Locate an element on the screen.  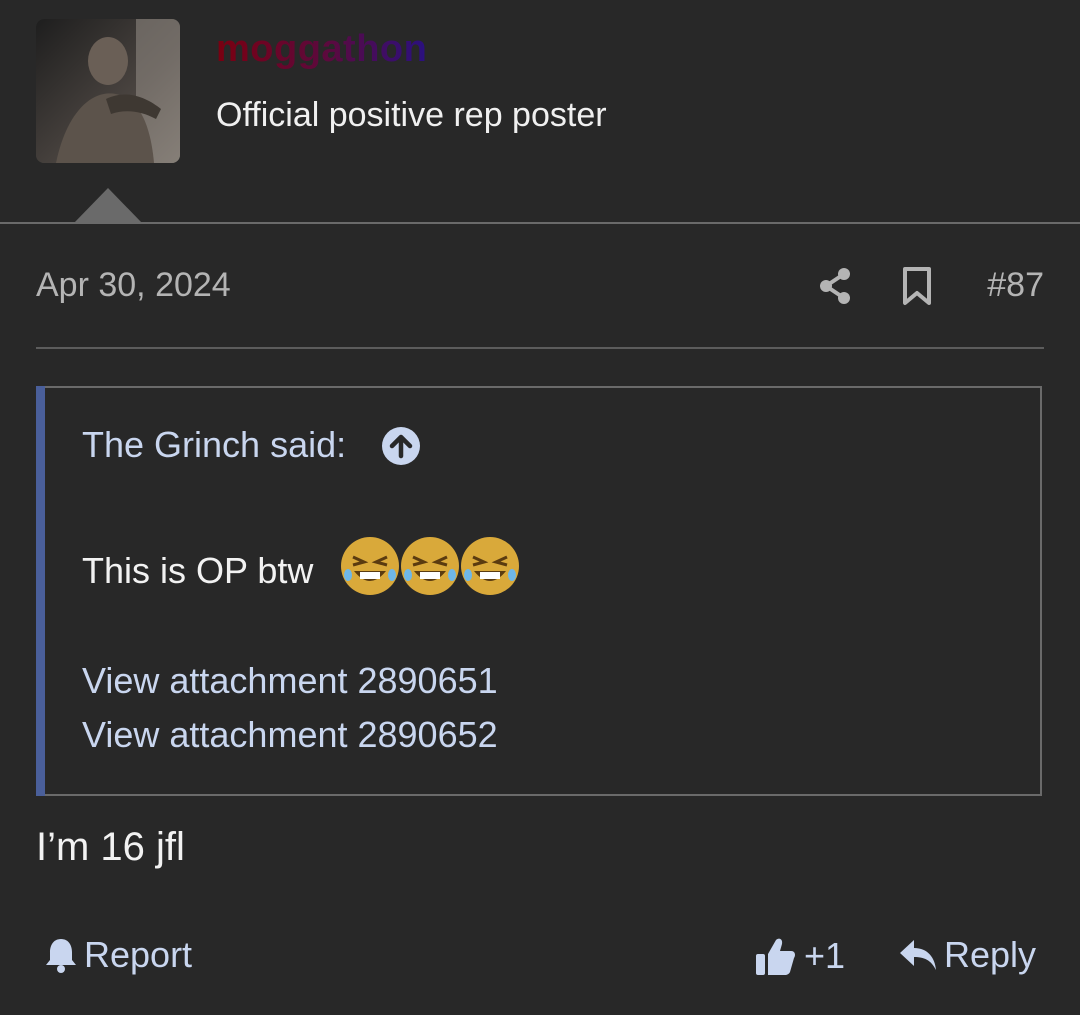
reply-button: Reply is located at coordinates (967, 955).